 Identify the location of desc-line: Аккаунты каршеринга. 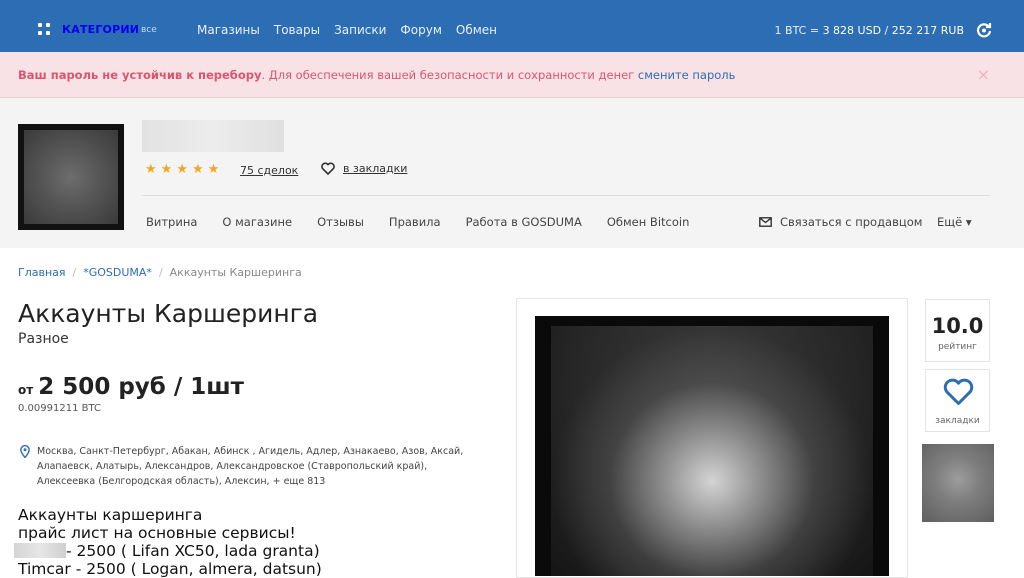
(110, 515).